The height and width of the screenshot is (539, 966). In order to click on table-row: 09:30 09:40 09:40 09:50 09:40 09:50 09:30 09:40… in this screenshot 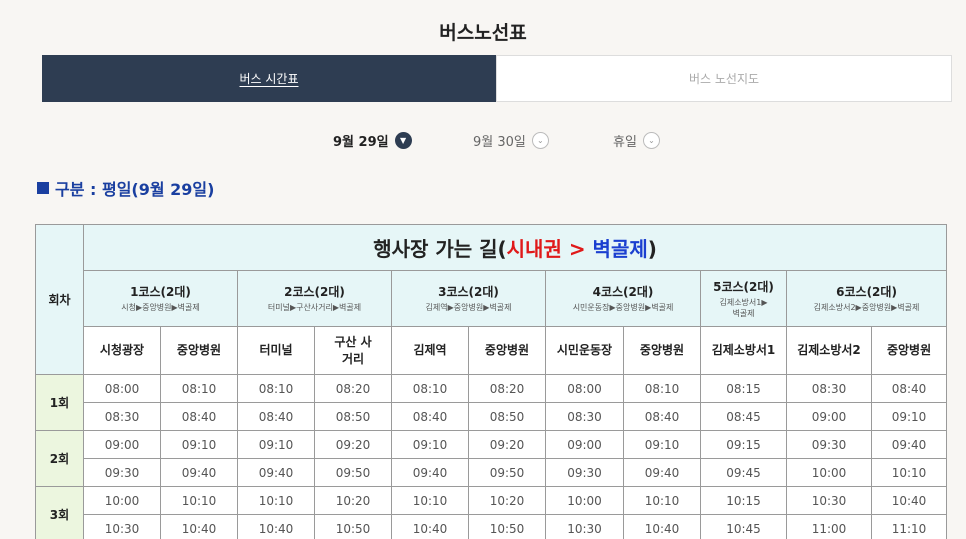, I will do `click(492, 472)`.